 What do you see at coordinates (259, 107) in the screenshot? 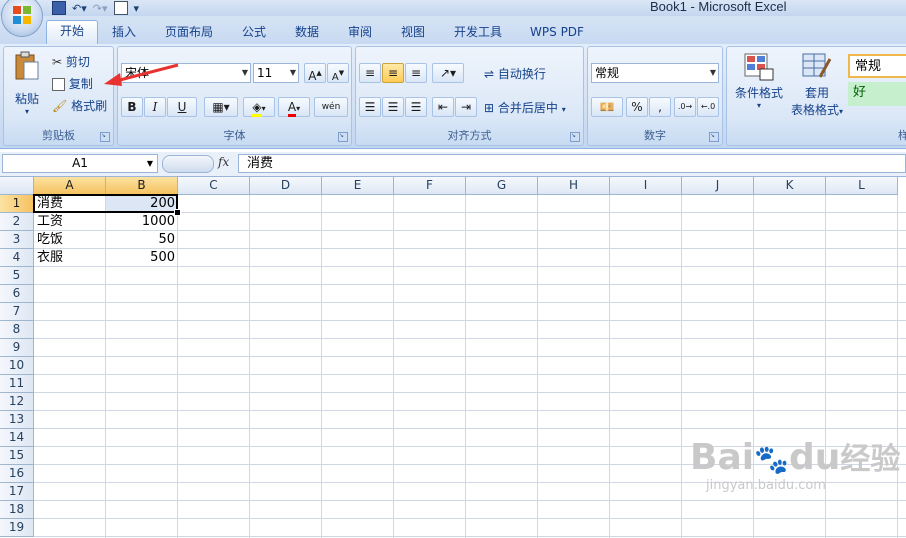
I see `fill-color-button: ◈▾` at bounding box center [259, 107].